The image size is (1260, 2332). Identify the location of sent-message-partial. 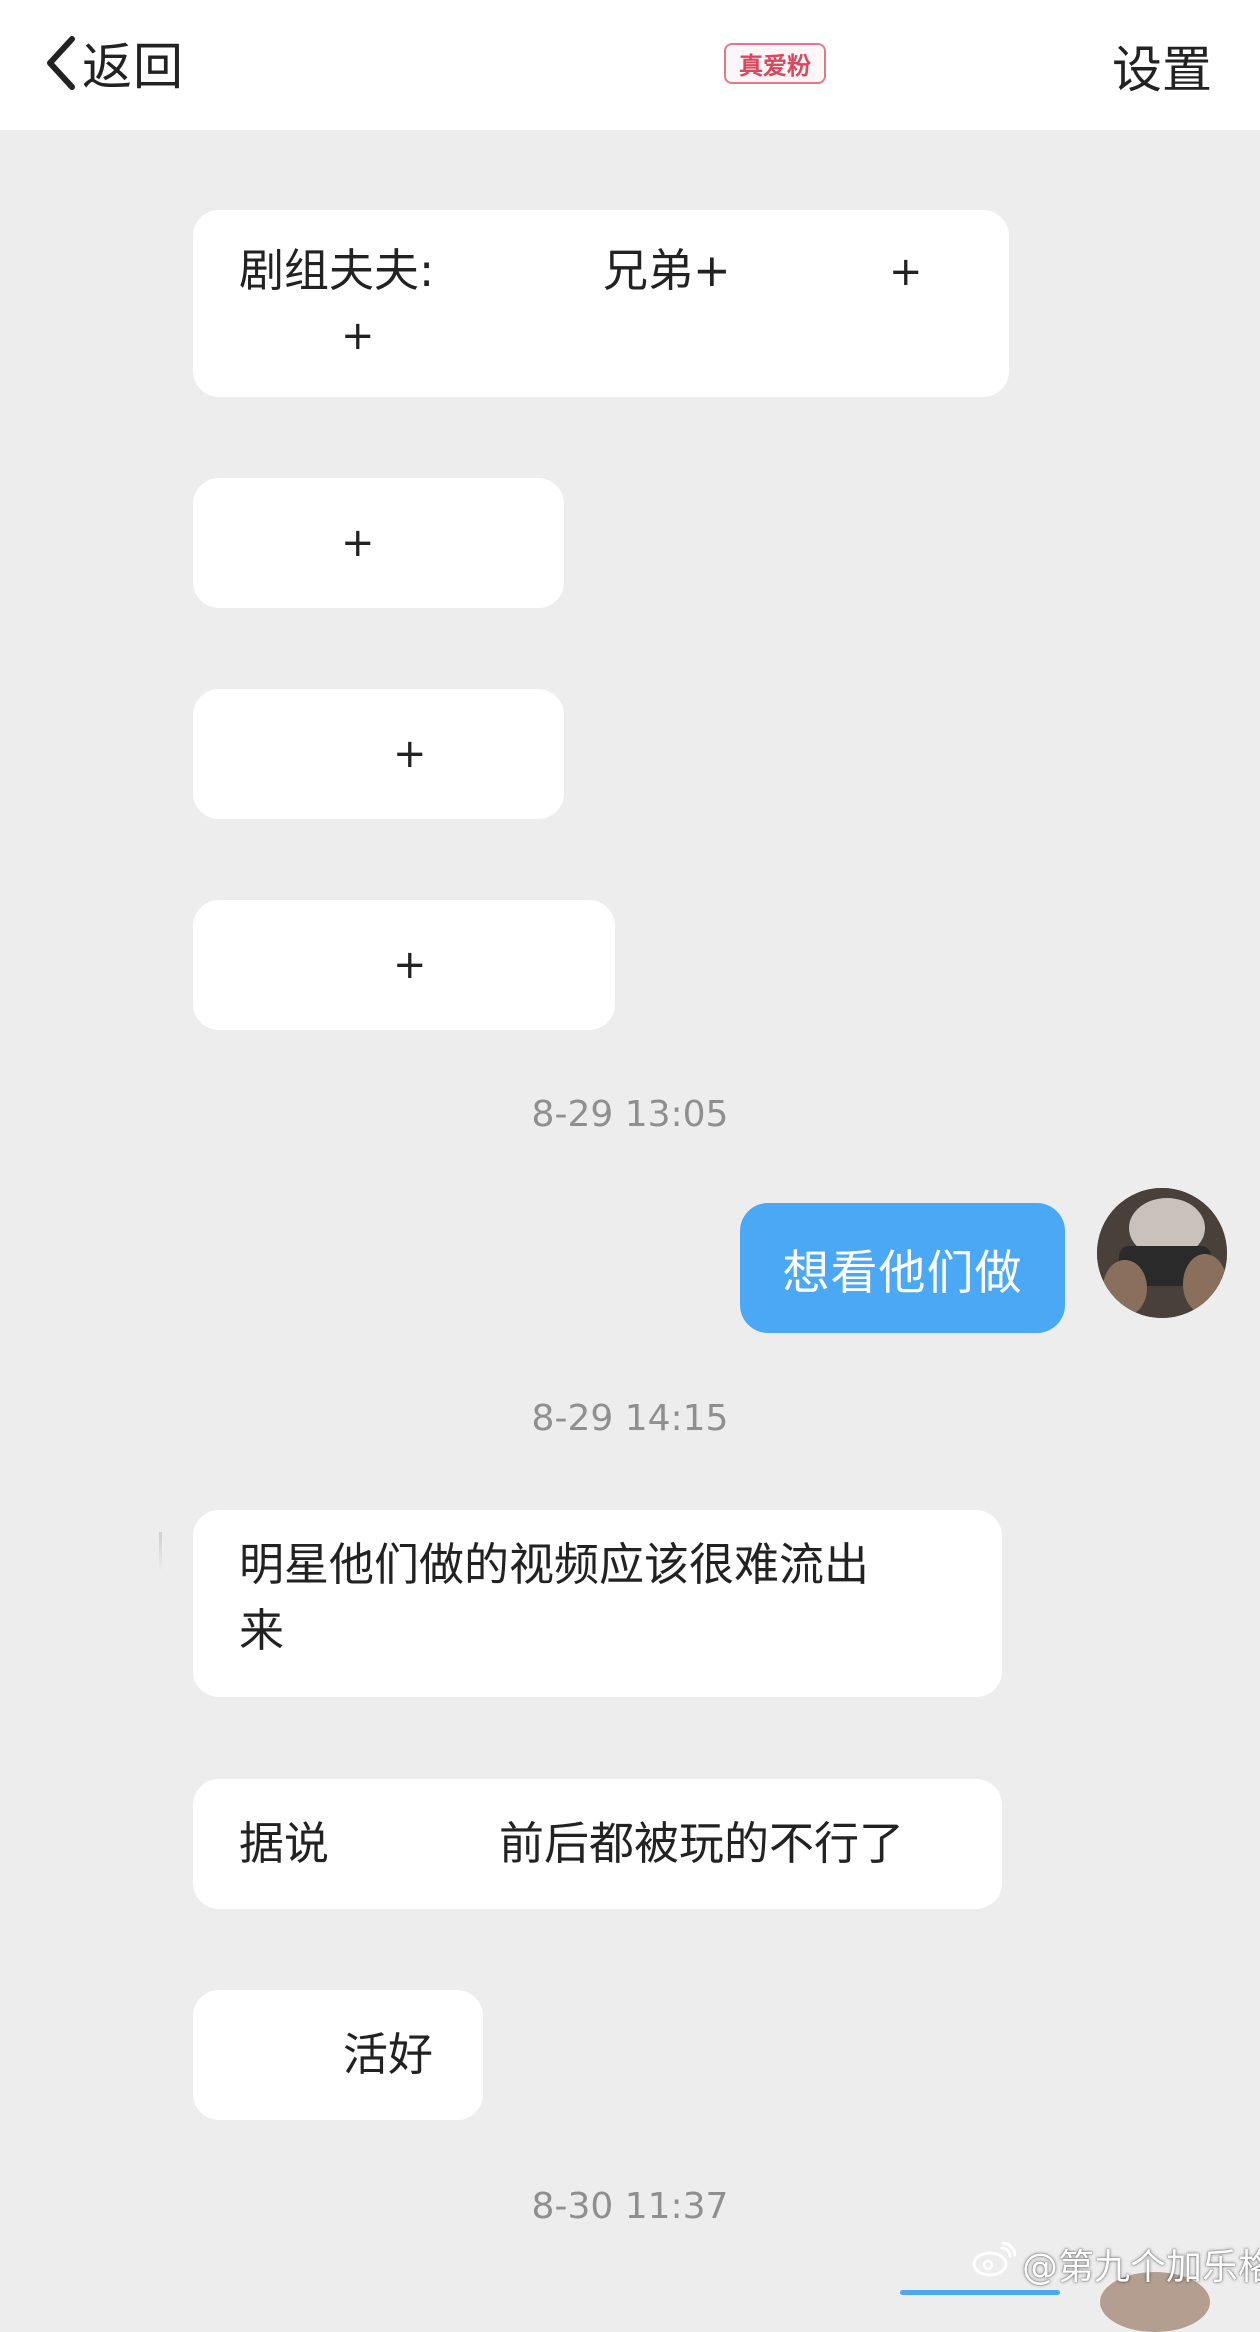
(980, 2292).